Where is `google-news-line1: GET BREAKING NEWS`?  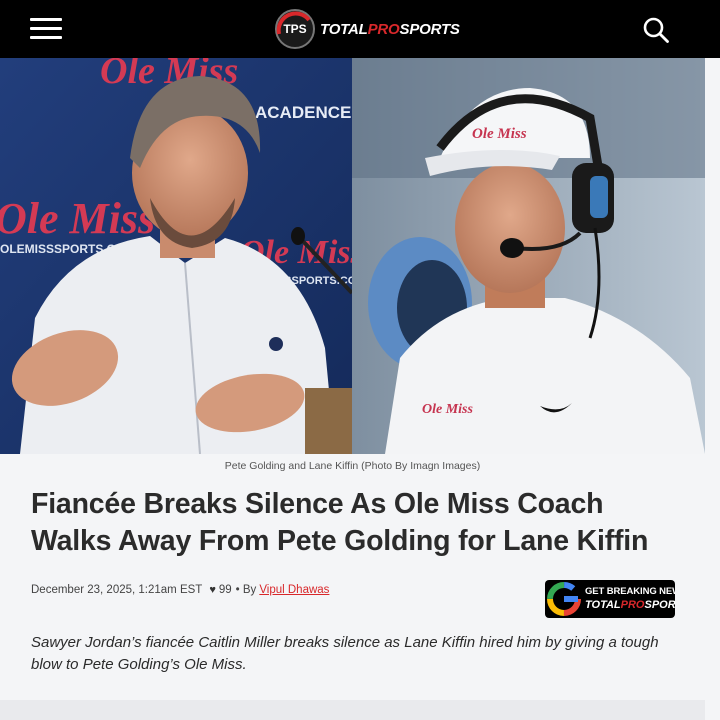
google-news-line1: GET BREAKING NEWS is located at coordinates (630, 592).